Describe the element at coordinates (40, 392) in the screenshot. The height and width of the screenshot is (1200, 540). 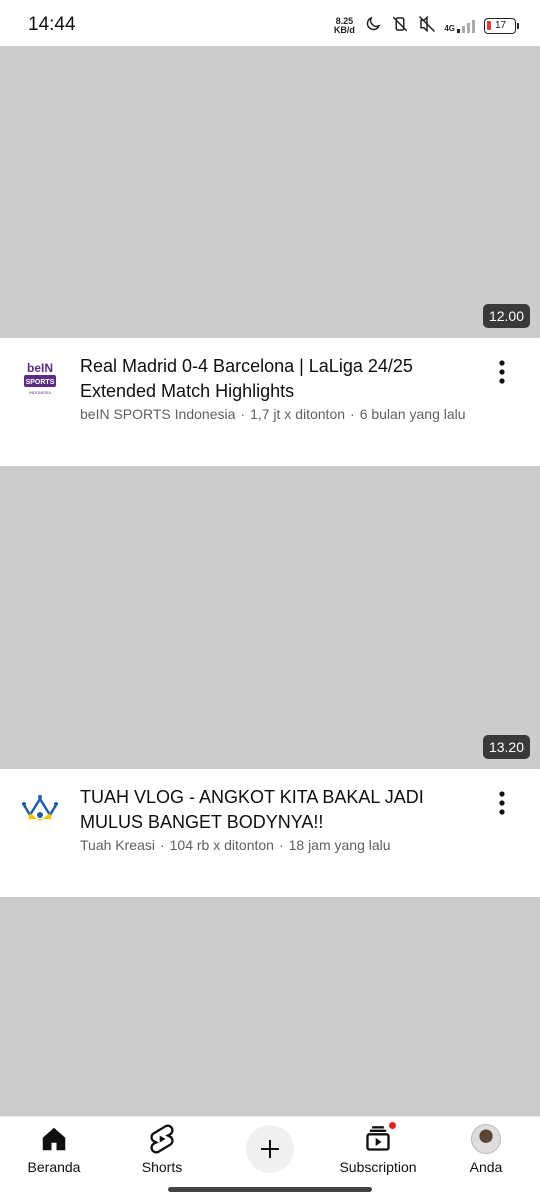
I see `svg-text: INDONESIA` at that location.